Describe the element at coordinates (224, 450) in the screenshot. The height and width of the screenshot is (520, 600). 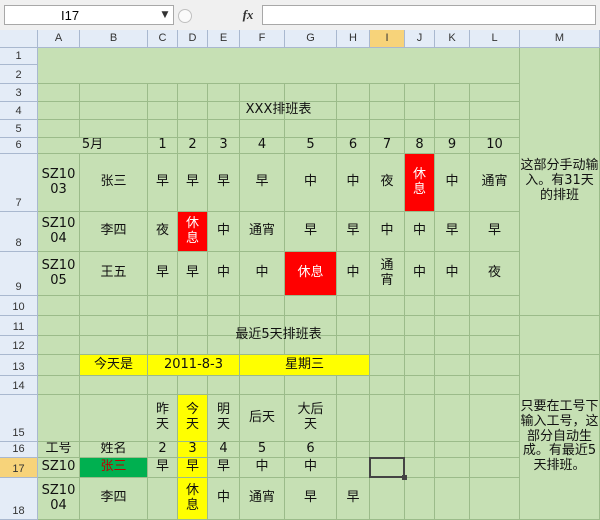
I see `day-number: 4` at that location.